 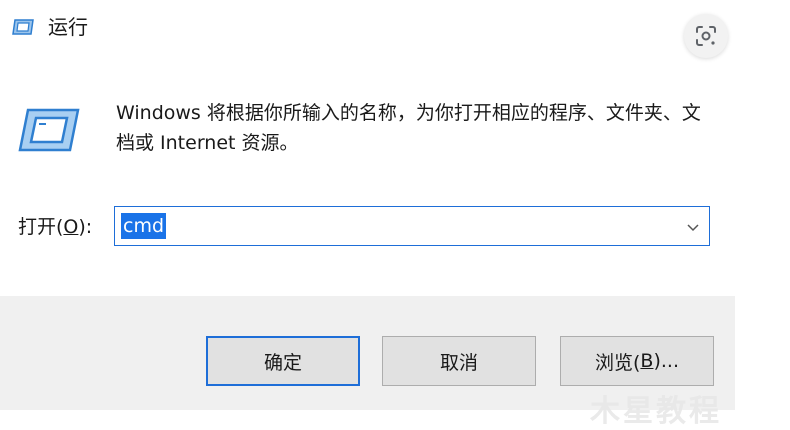 I want to click on run-program-icon, so click(x=48, y=130).